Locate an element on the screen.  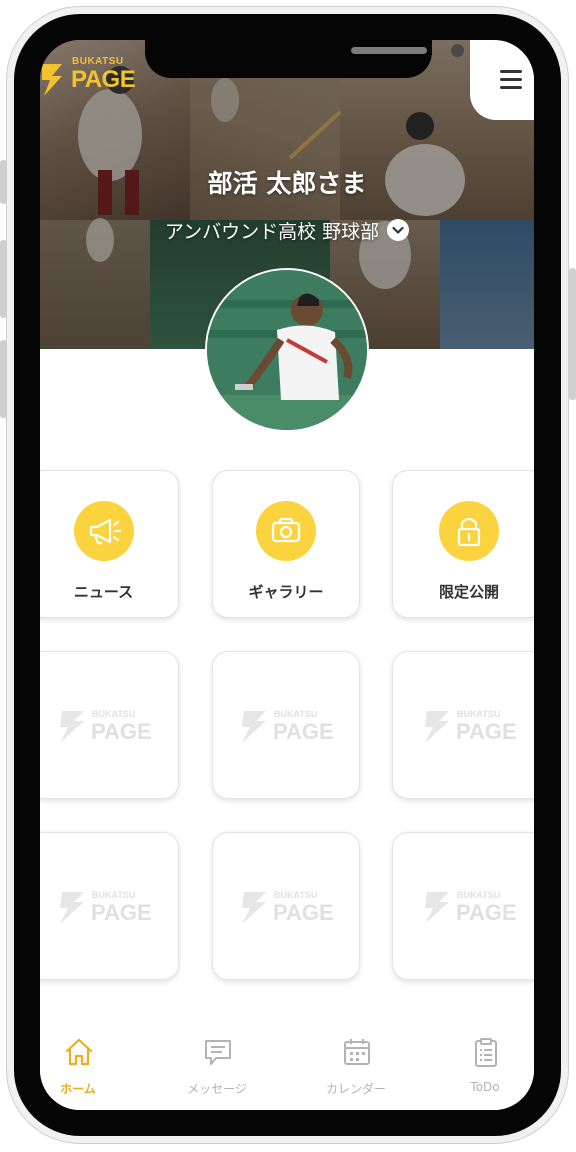
tab-label: ToDo is located at coordinates (485, 1087).